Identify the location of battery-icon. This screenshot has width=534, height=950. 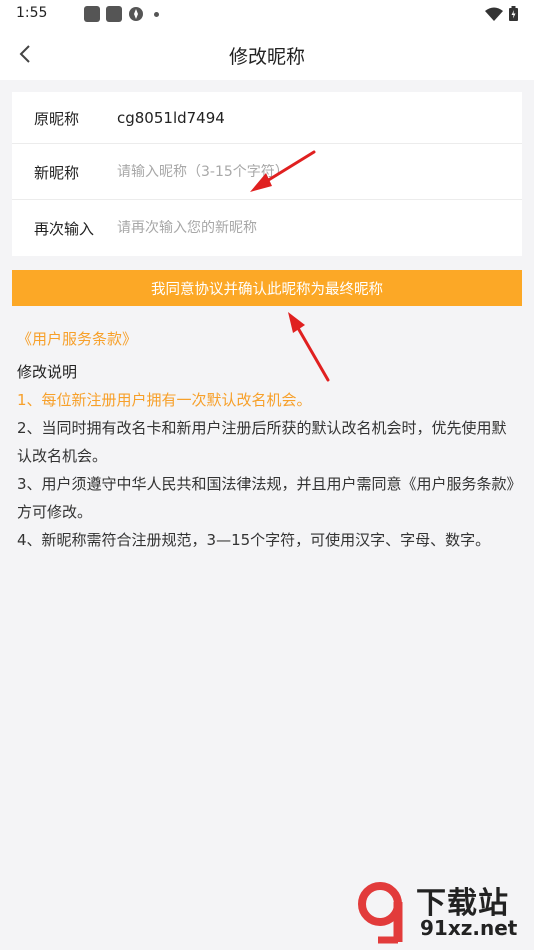
(513, 13).